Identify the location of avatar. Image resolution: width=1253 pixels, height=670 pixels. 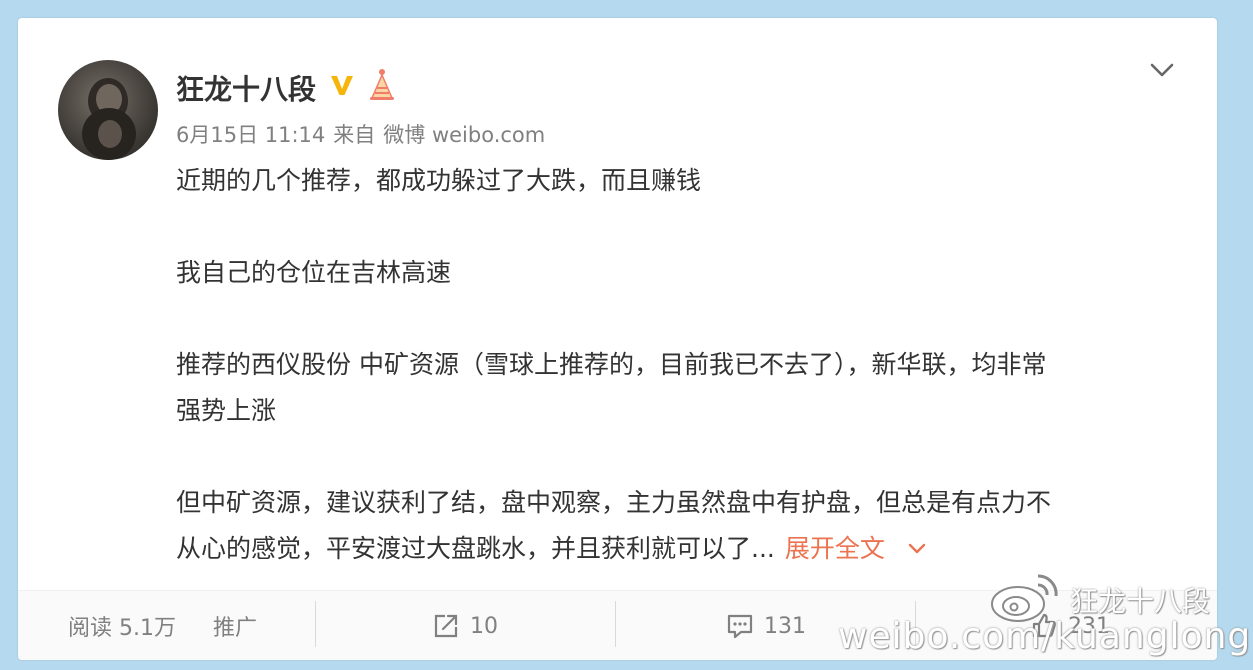
(108, 110).